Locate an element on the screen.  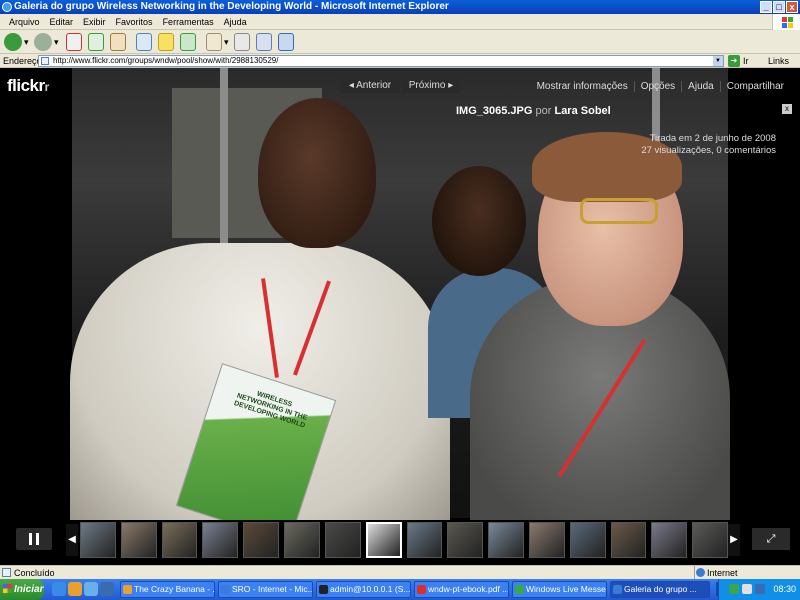
strip-left-arrow-icon: ◀ is located at coordinates (72, 540).